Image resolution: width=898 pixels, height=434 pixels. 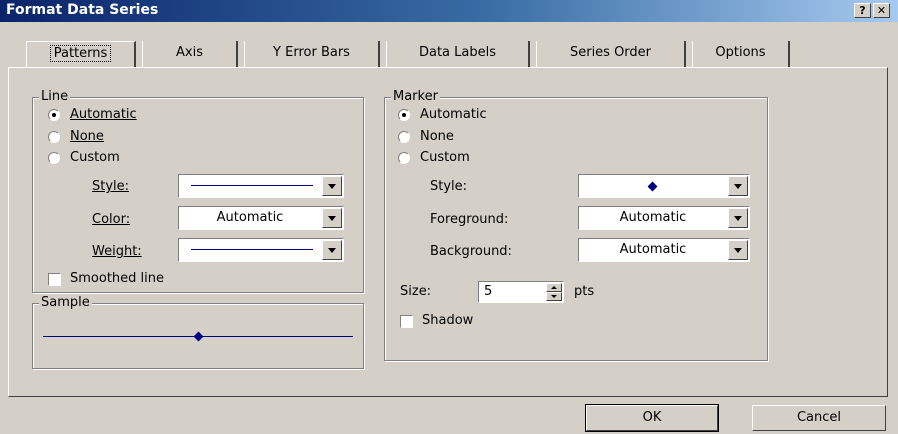 I want to click on line-custom-label: Custom, so click(x=95, y=157).